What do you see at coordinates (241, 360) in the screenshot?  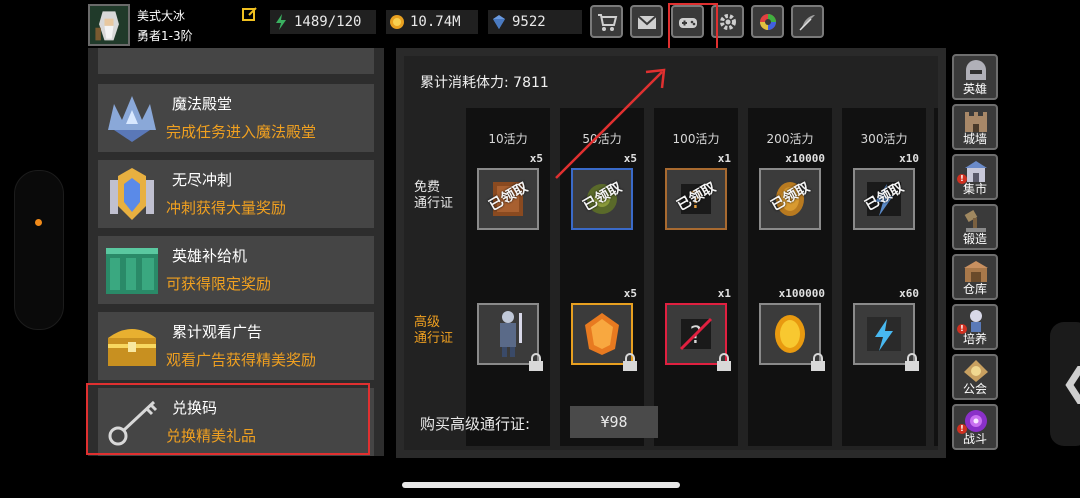 I see `entry-subtitle: 观看广告获得精美奖励` at bounding box center [241, 360].